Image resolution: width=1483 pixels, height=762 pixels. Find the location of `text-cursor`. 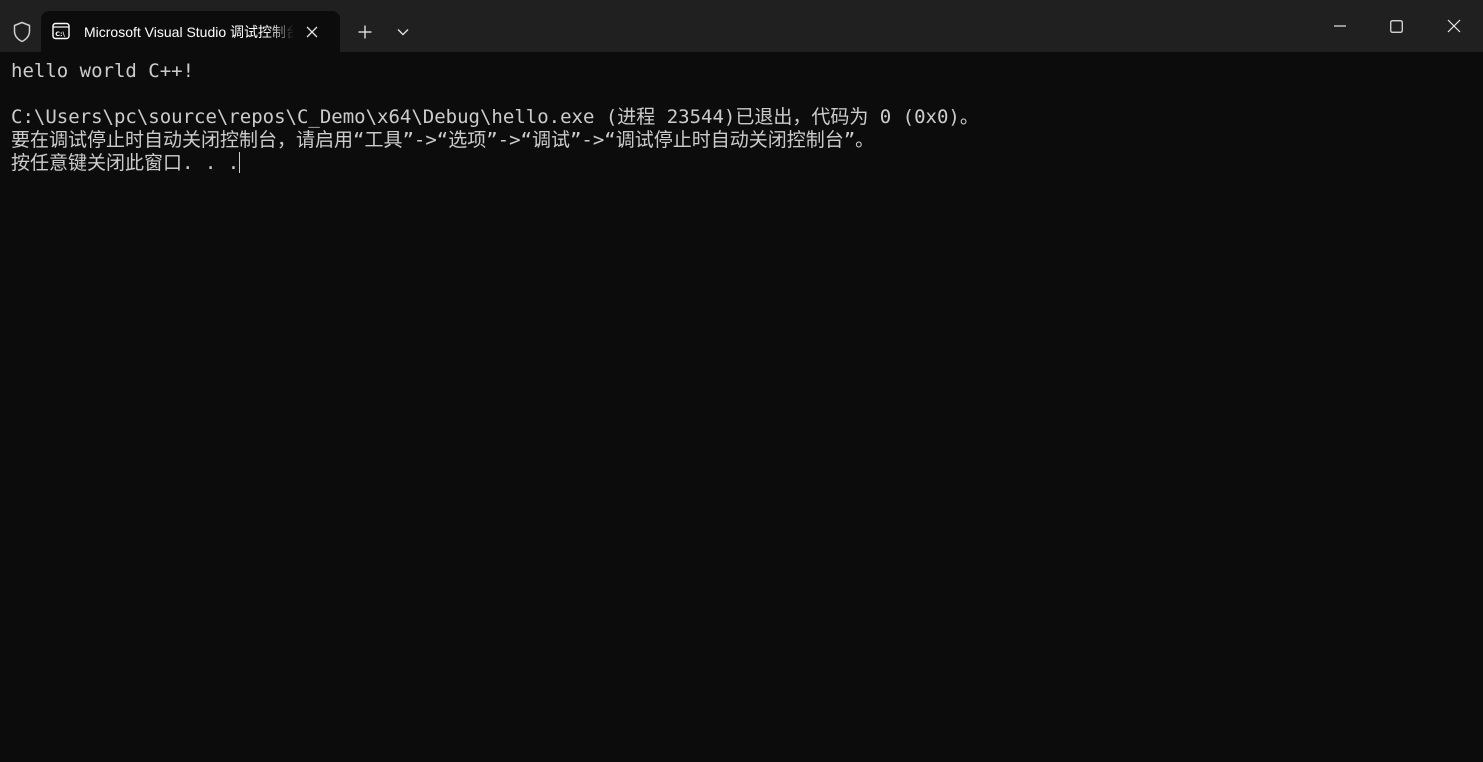

text-cursor is located at coordinates (240, 162).